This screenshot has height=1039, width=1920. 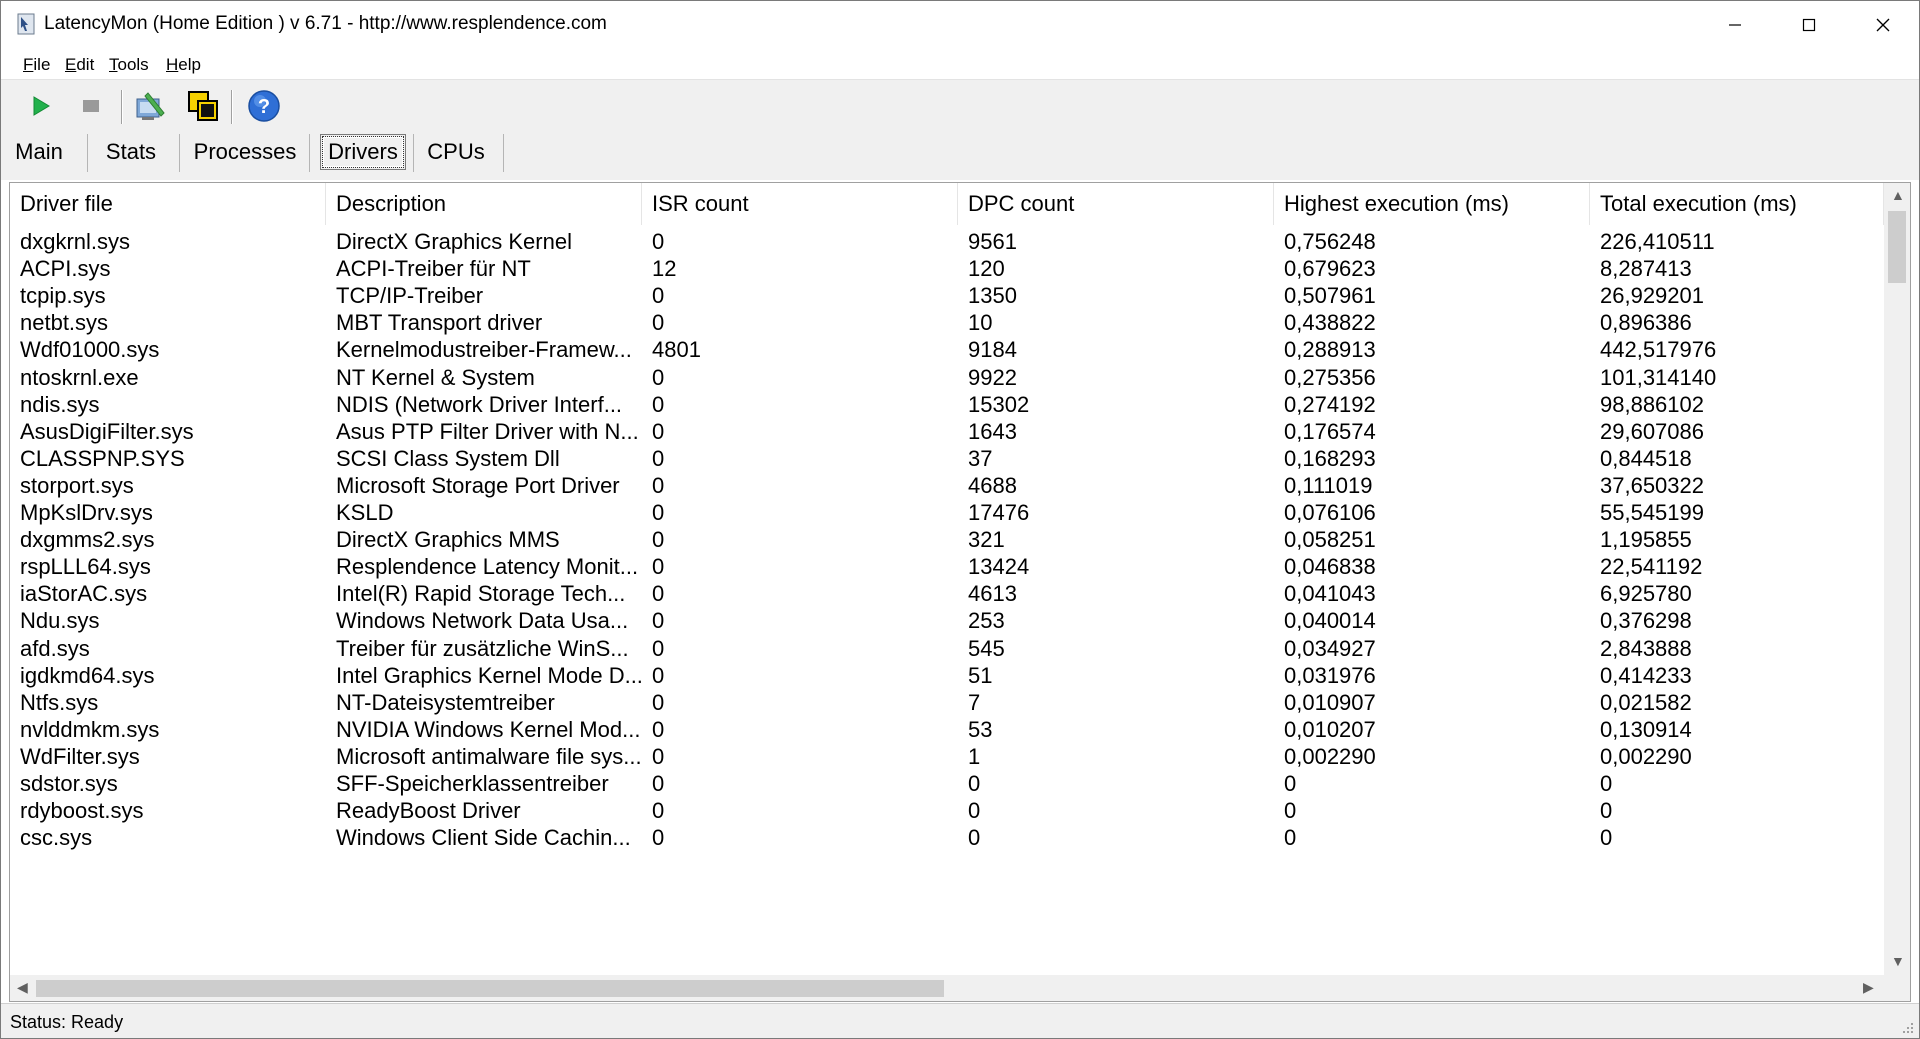 I want to click on help-button: ?, so click(x=264, y=106).